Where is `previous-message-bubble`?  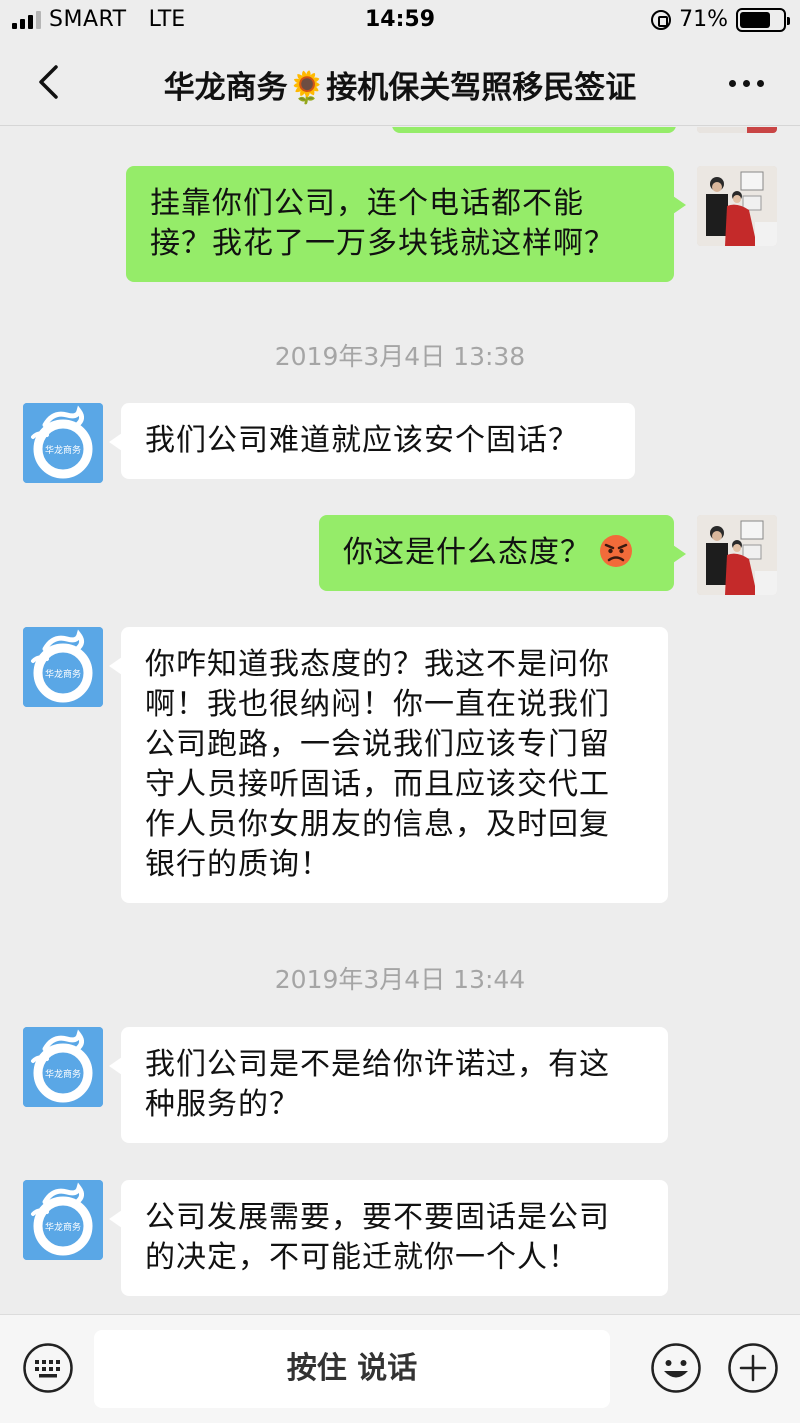
previous-message-bubble is located at coordinates (534, 130).